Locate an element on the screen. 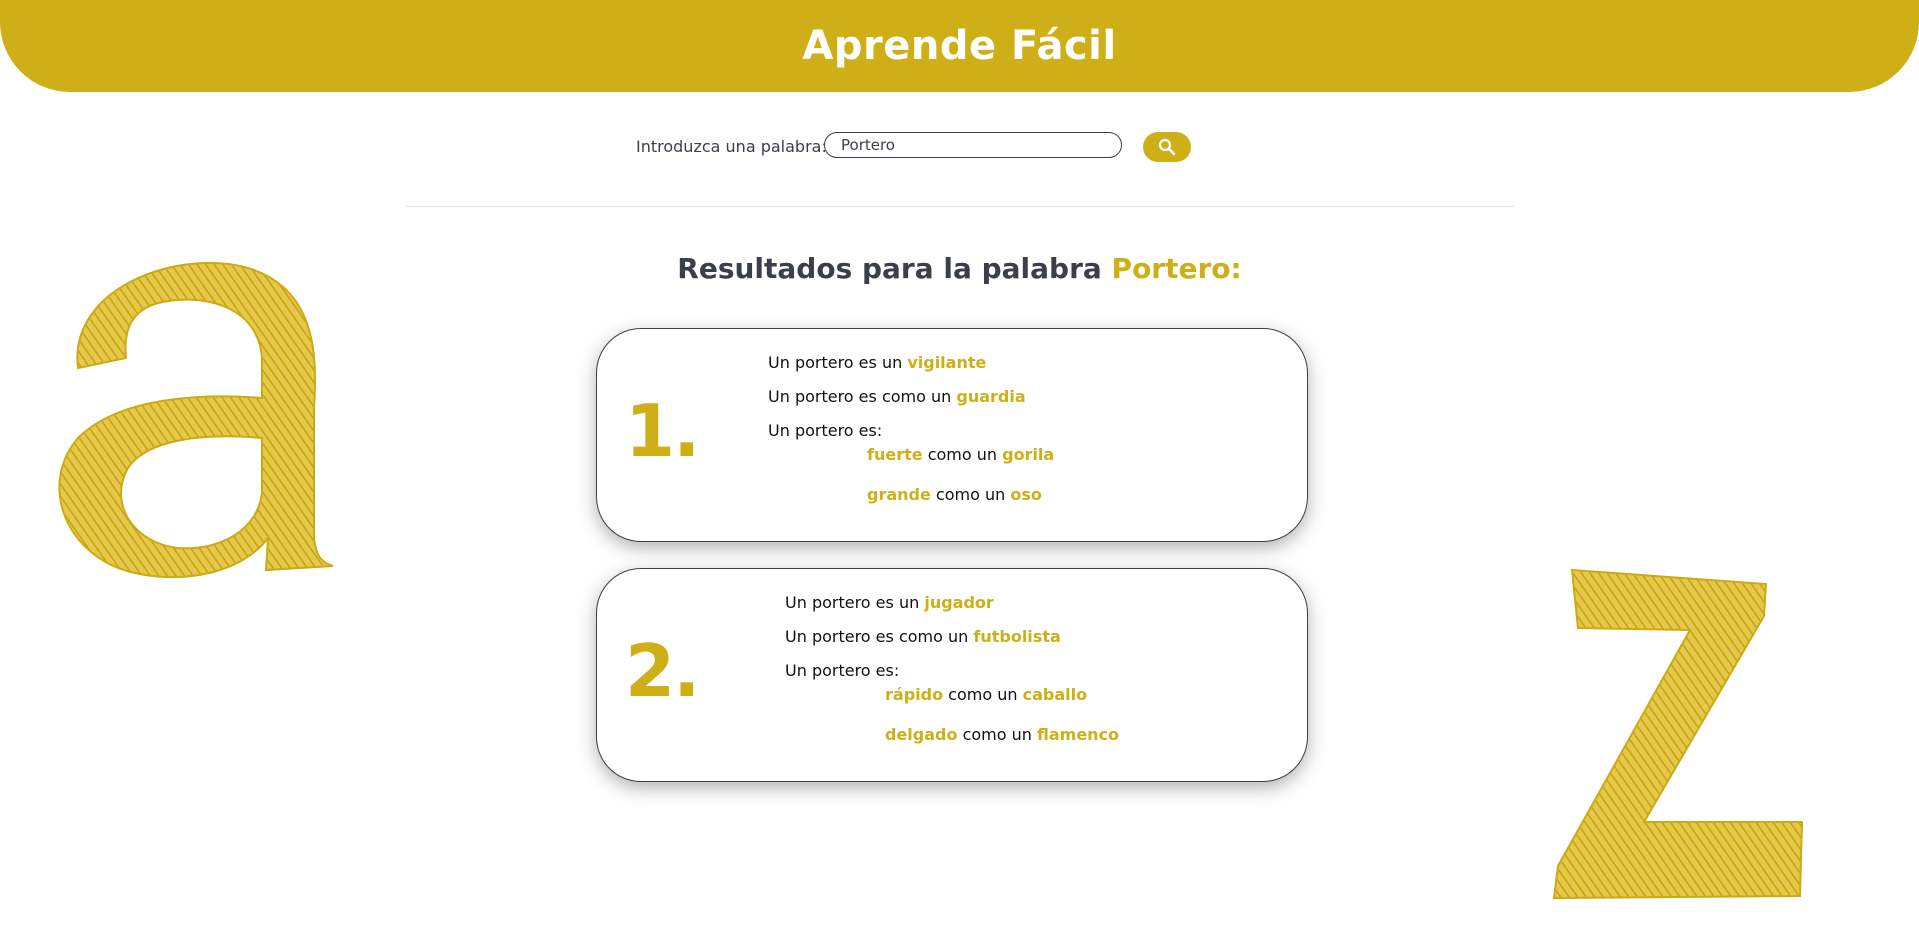 The image size is (1919, 926). search-bar: Introduzca una palabra: is located at coordinates (959, 146).